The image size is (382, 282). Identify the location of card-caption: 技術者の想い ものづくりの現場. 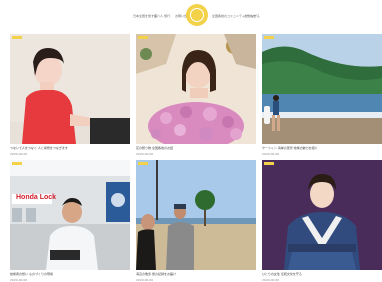
(31, 274).